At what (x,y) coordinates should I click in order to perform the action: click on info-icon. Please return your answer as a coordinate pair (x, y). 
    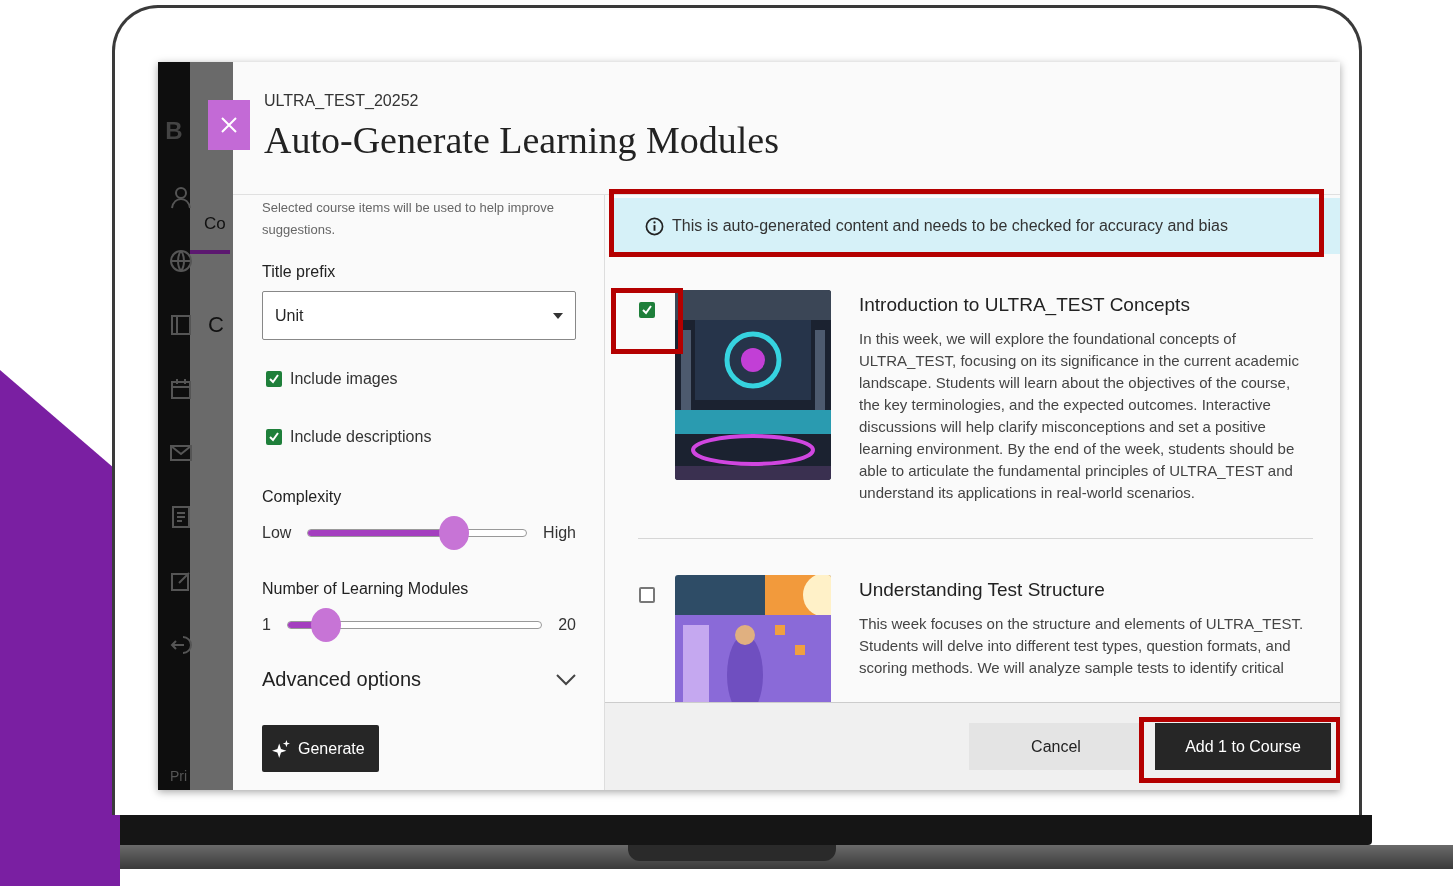
    Looking at the image, I should click on (654, 226).